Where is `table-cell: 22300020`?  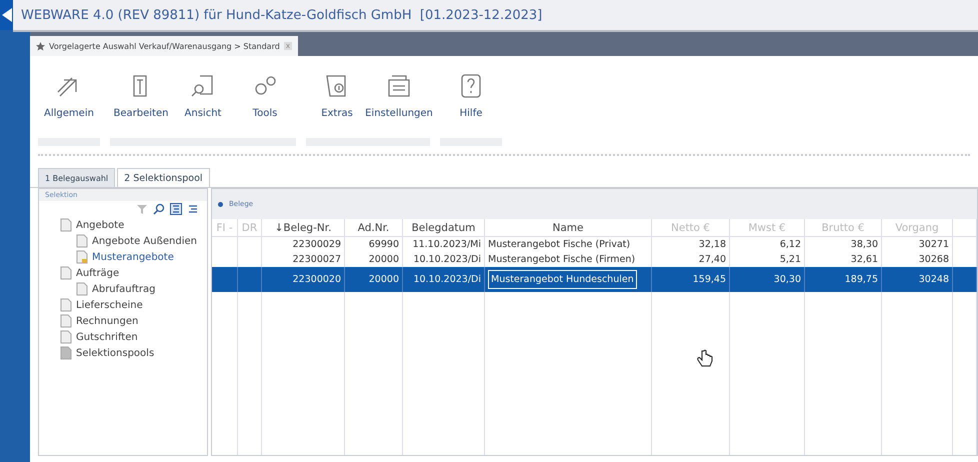
table-cell: 22300020 is located at coordinates (303, 279).